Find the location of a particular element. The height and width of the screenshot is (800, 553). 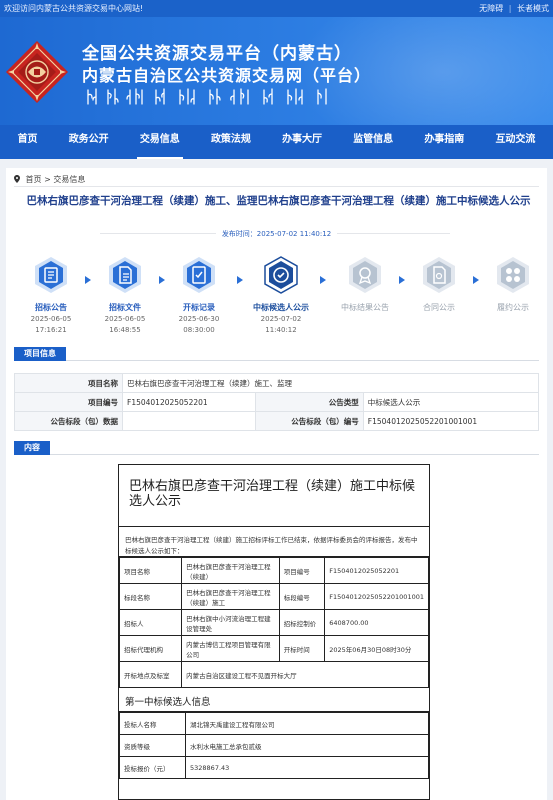

cell-key: 投标报价（元） is located at coordinates (152, 767).